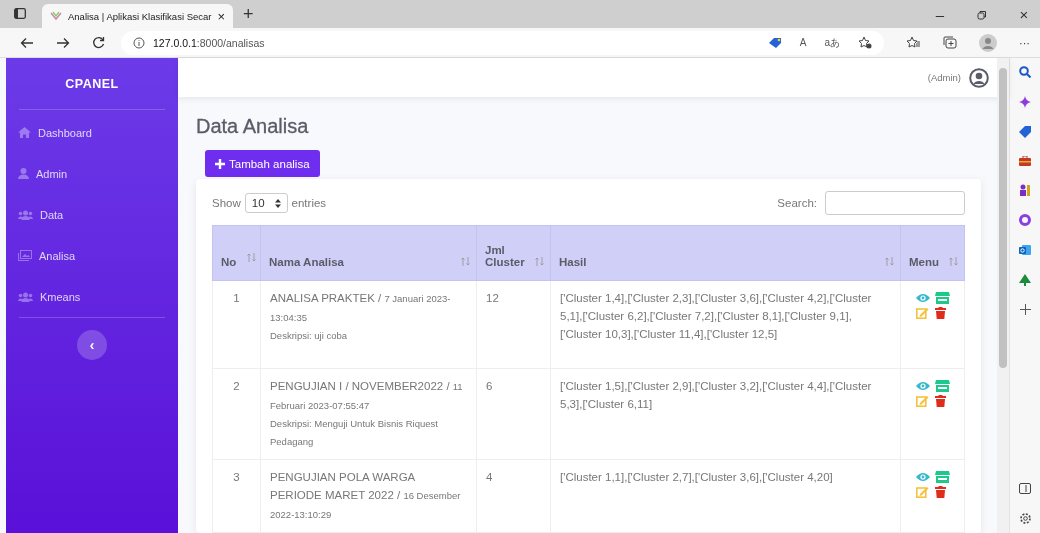 Image resolution: width=1040 pixels, height=533 pixels. I want to click on scrollbar, so click(1003, 295).